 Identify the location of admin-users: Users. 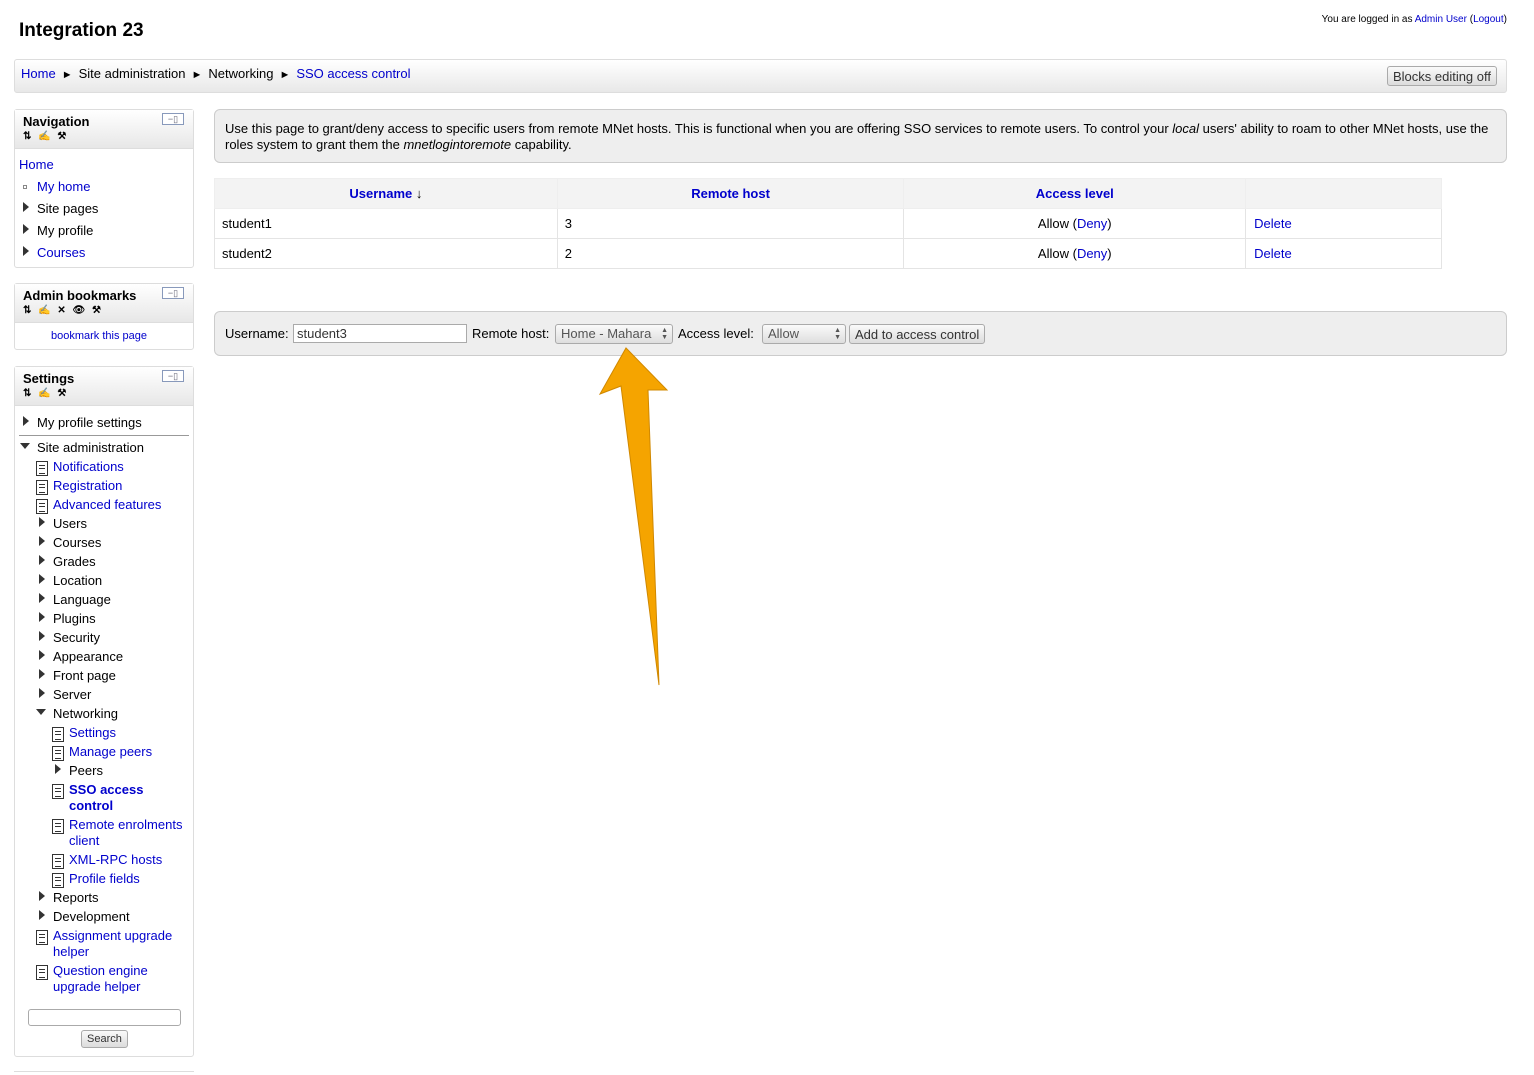
(70, 524).